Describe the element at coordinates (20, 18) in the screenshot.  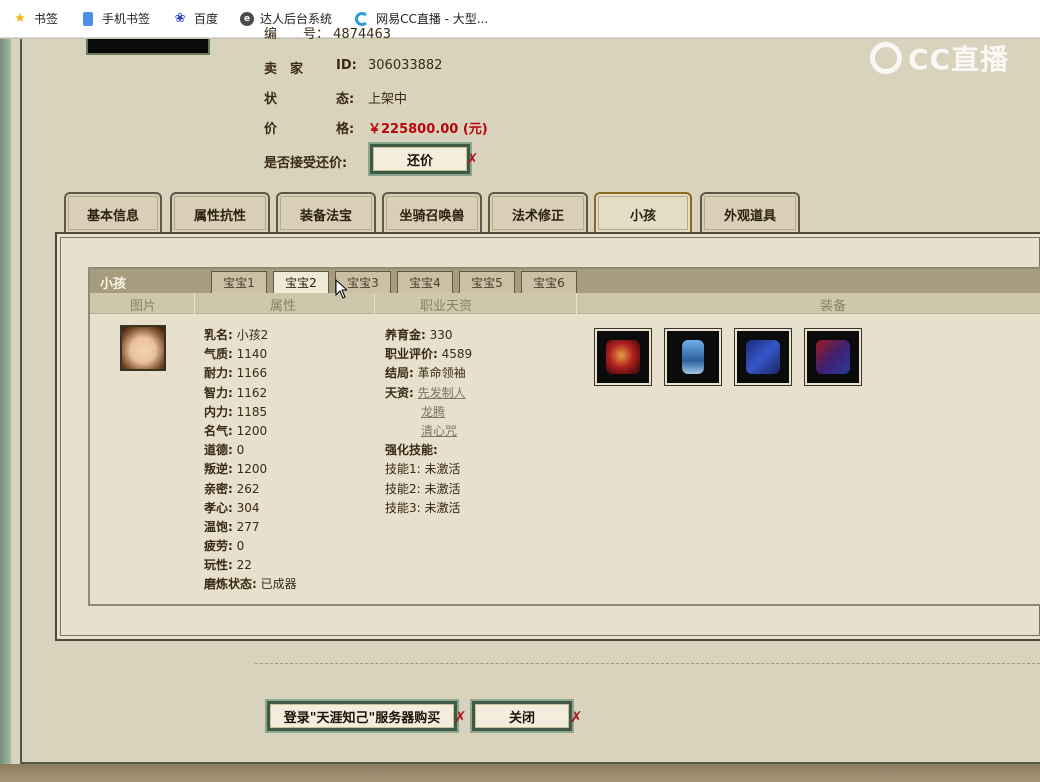
I see `star-icon: ★` at that location.